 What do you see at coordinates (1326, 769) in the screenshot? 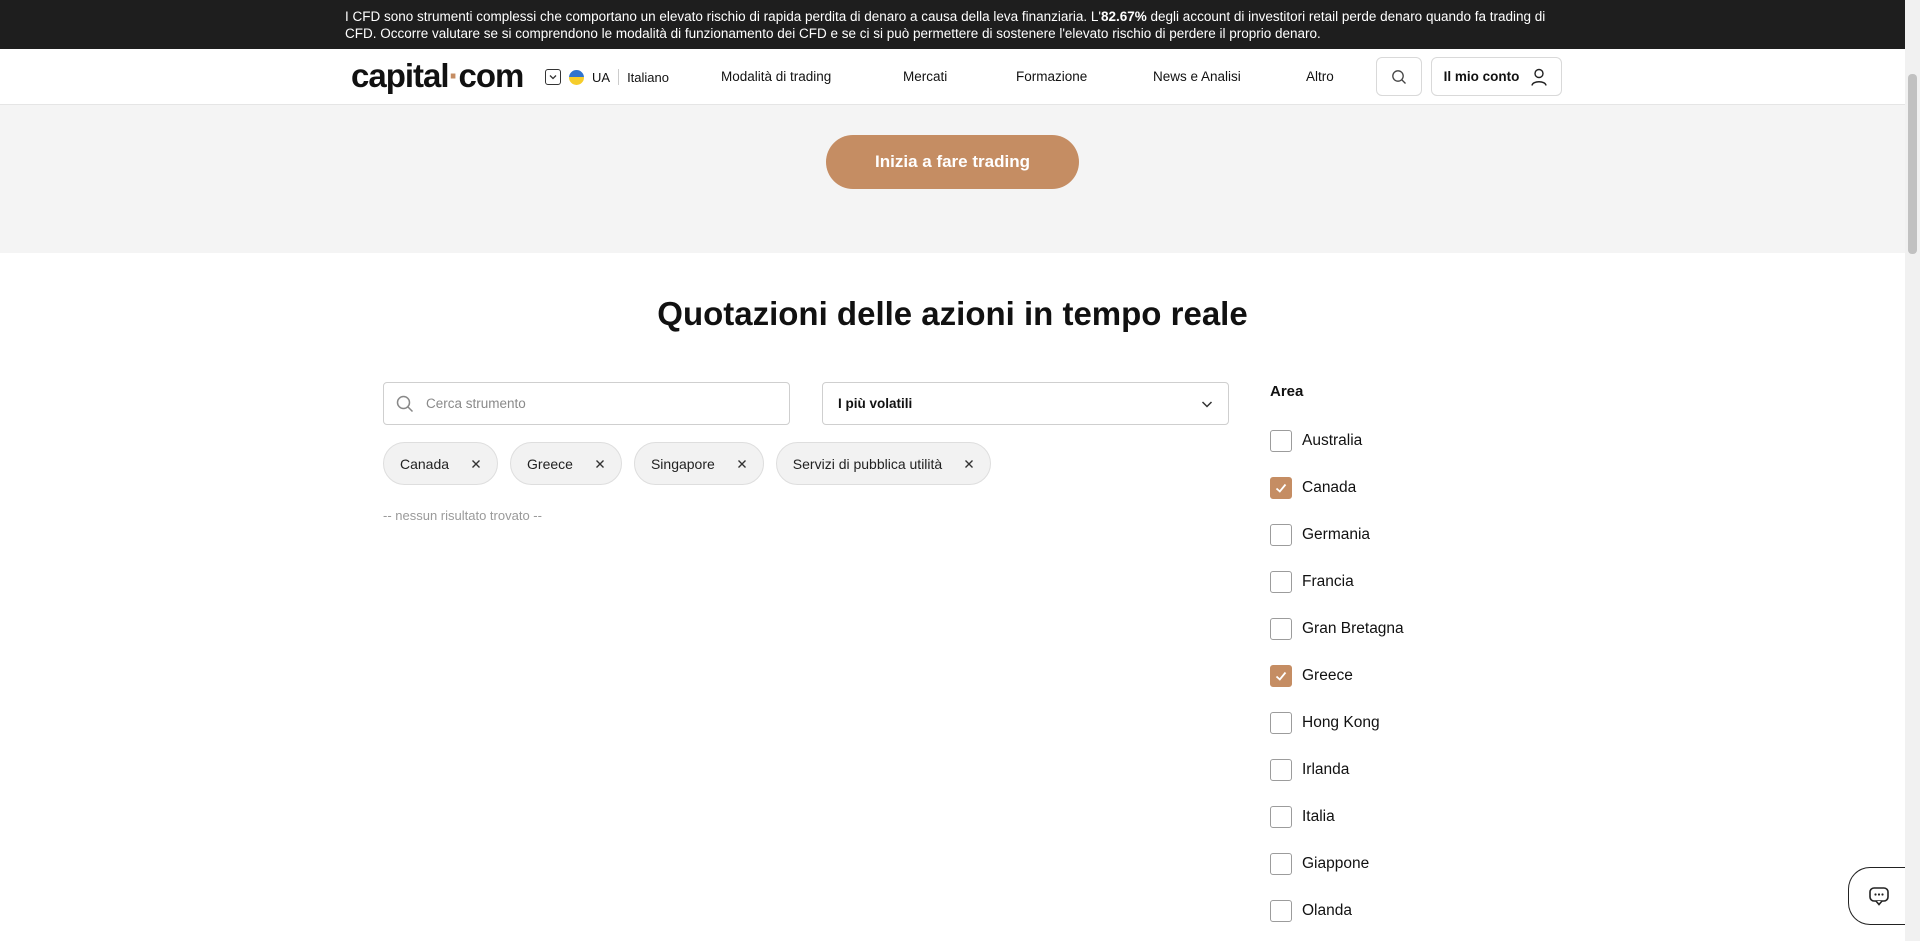
I see `area-option-label: Irlanda` at bounding box center [1326, 769].